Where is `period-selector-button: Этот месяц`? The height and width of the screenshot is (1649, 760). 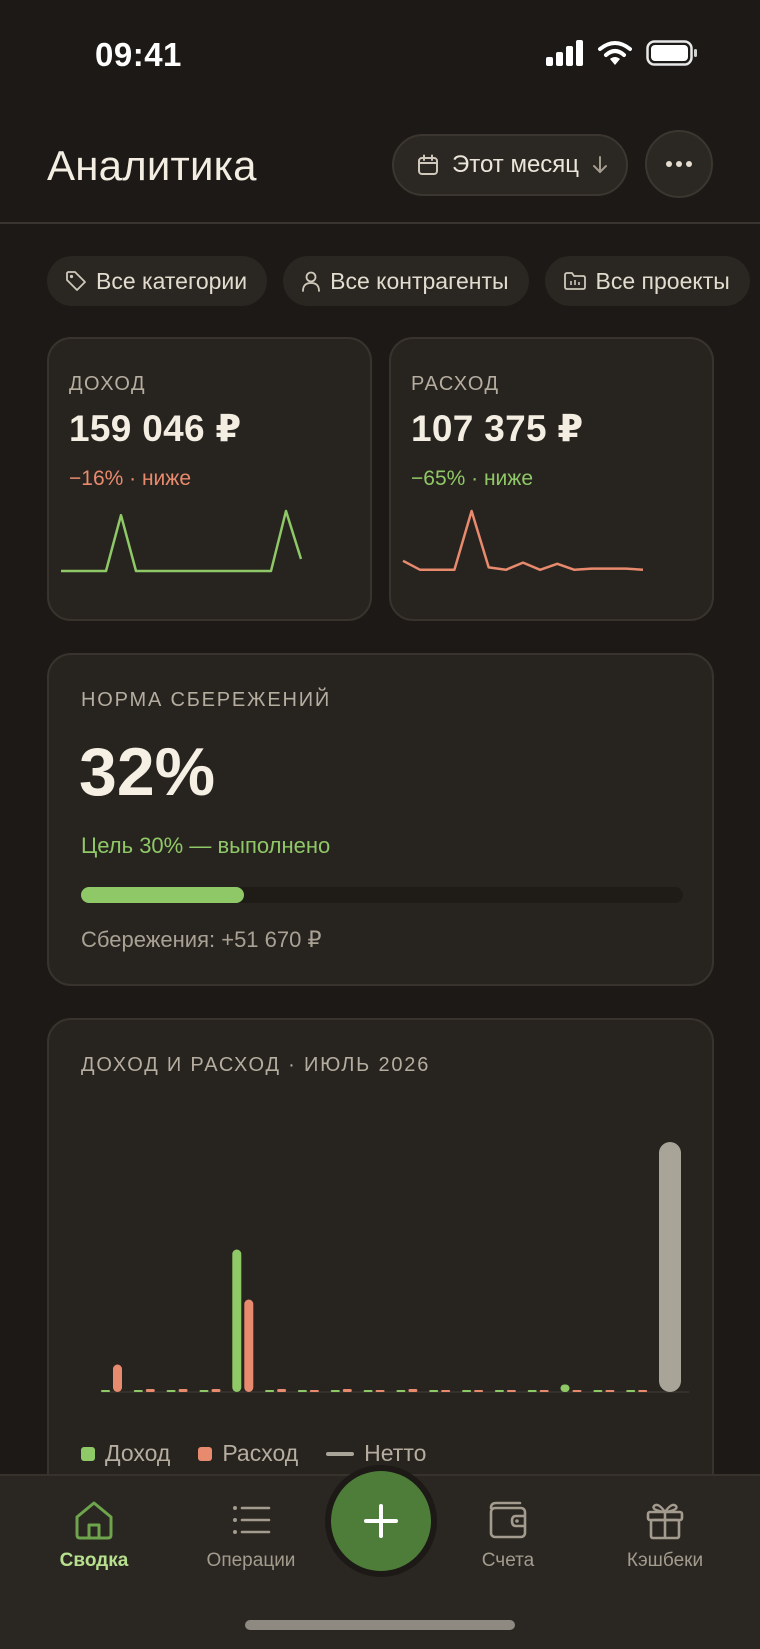
period-selector-button: Этот месяц is located at coordinates (510, 165).